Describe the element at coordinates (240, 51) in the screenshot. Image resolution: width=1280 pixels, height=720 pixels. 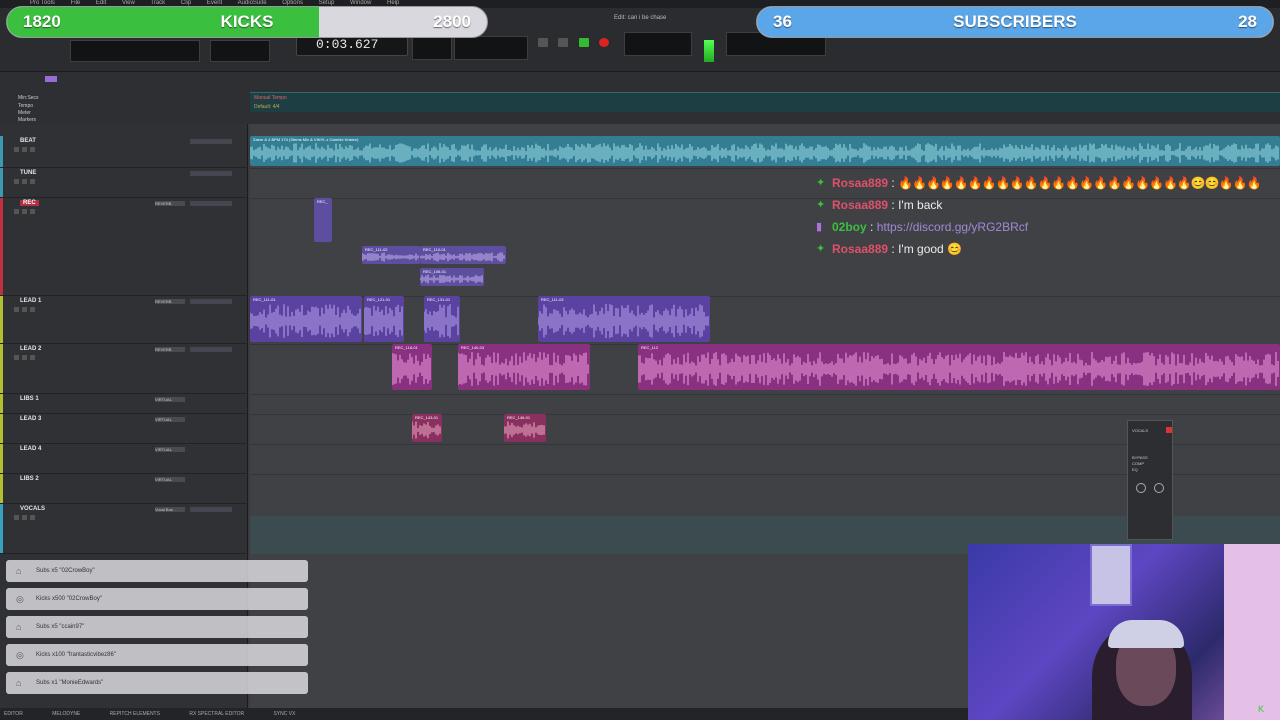
I see `grid-tools` at that location.